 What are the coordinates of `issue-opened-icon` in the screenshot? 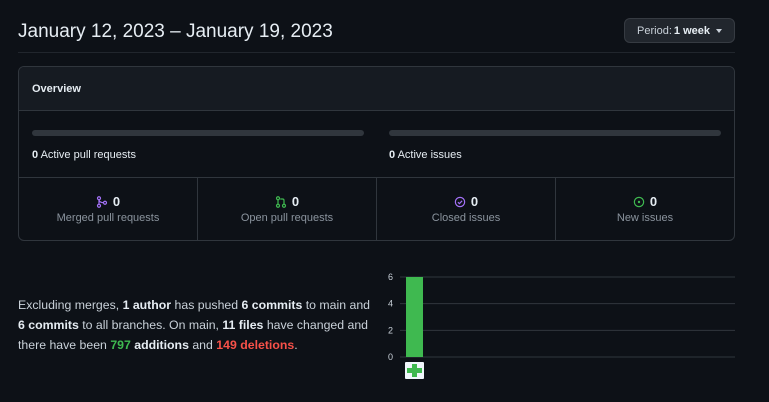 It's located at (639, 201).